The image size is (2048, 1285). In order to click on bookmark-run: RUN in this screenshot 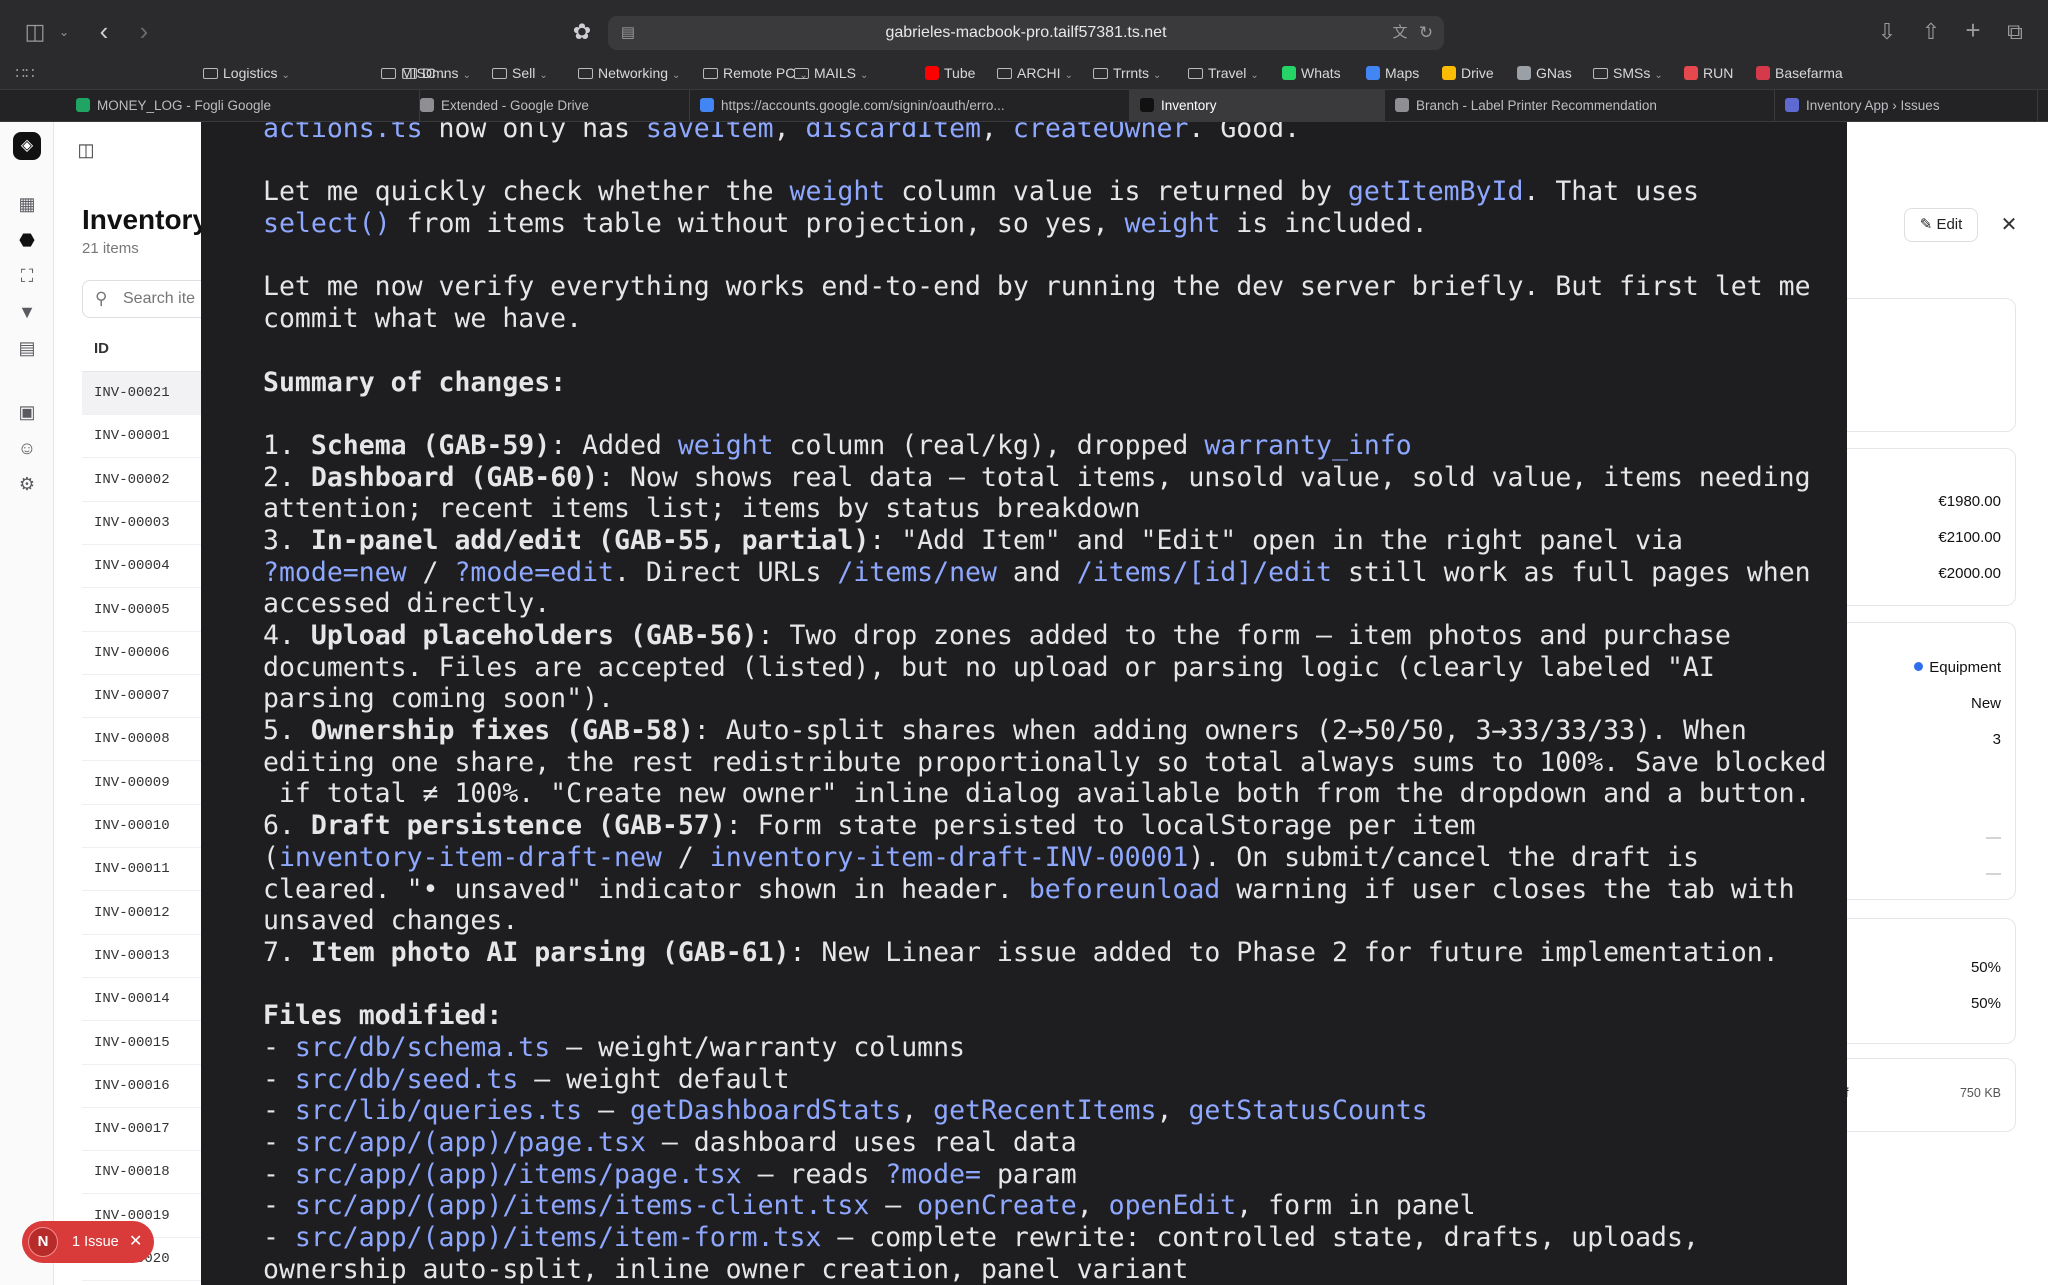, I will do `click(1708, 73)`.